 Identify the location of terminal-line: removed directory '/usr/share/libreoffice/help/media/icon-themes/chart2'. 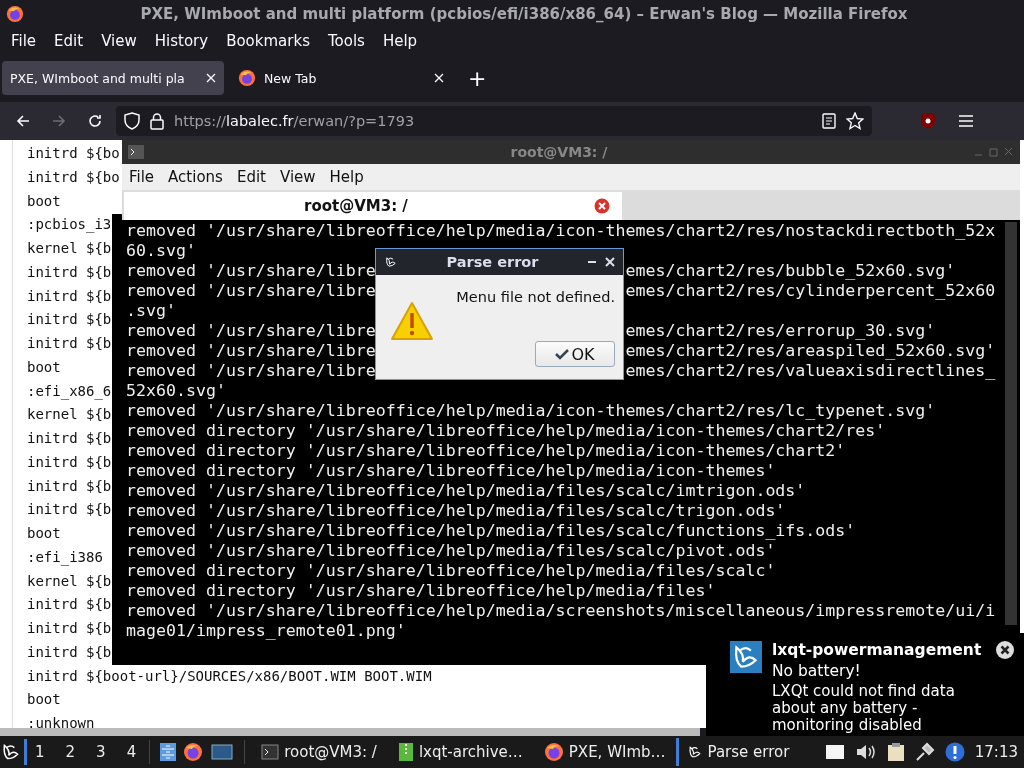
(486, 451).